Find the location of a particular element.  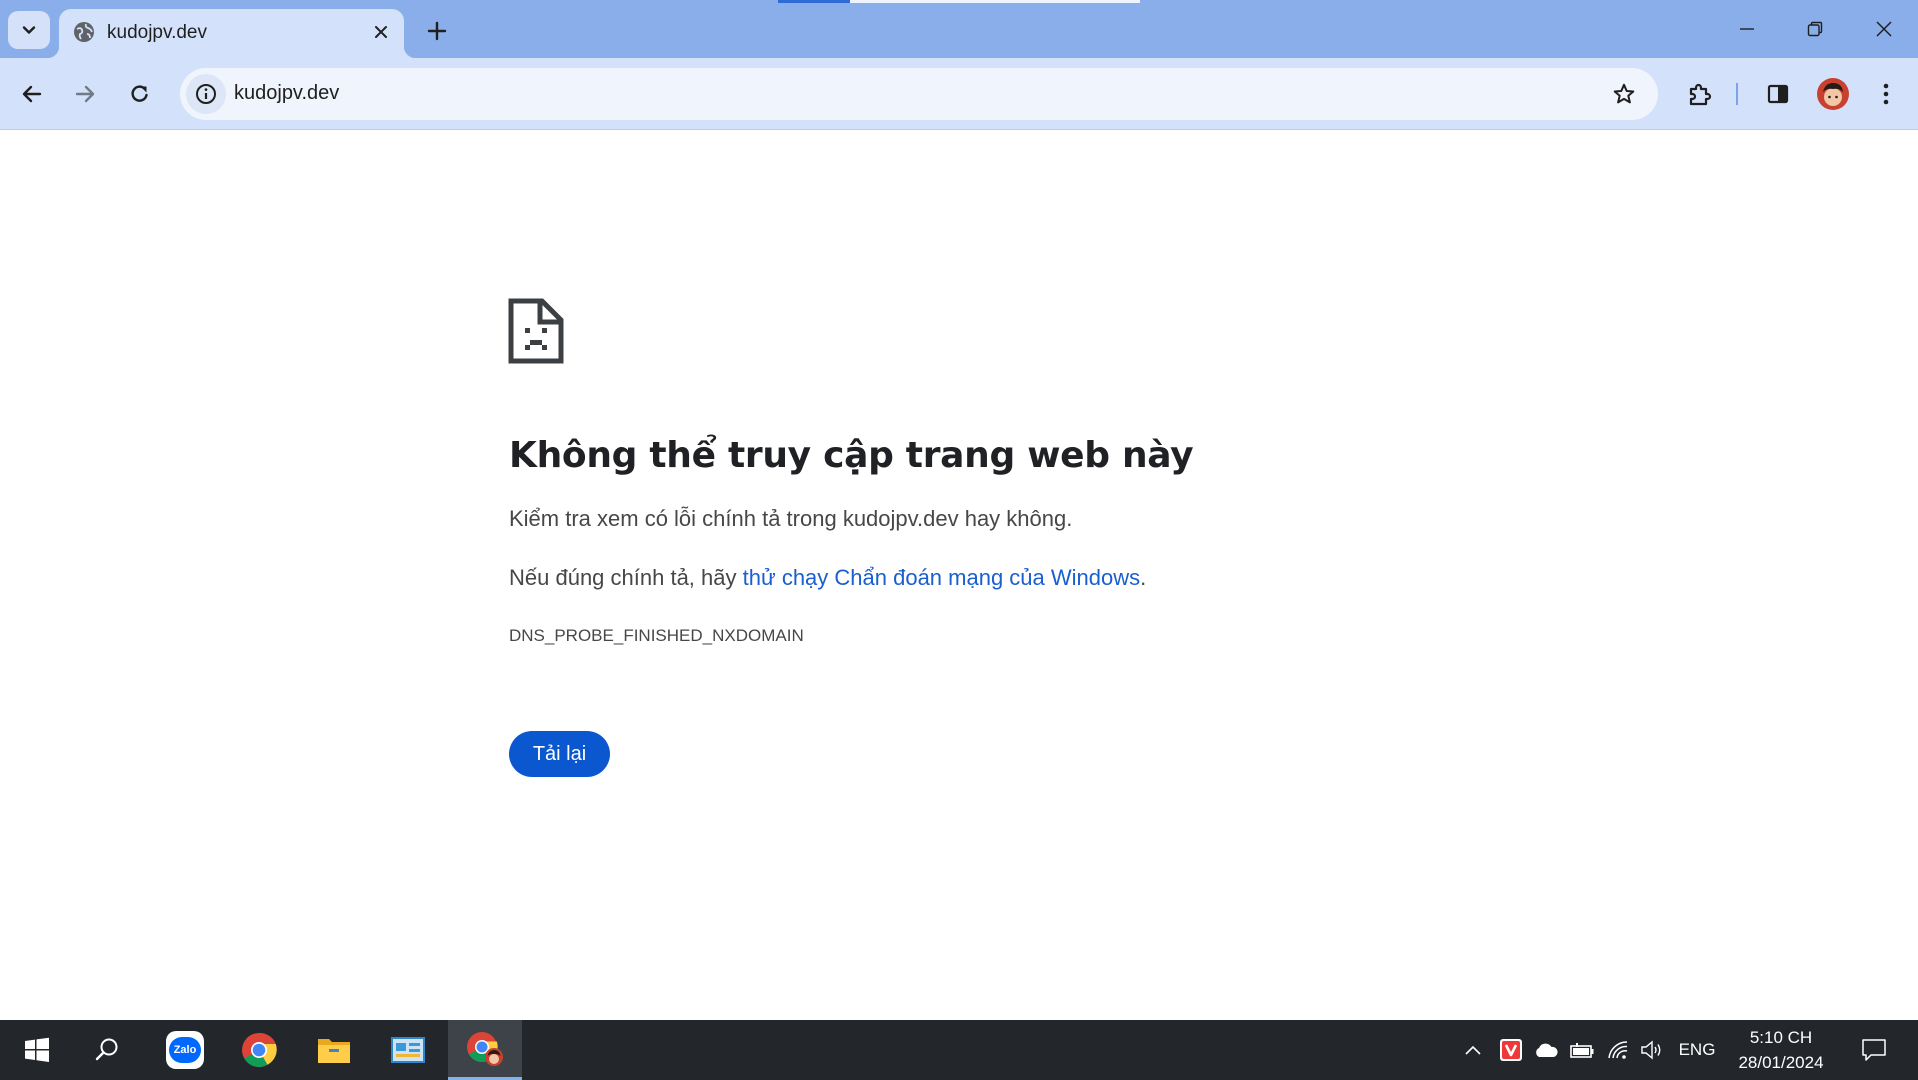

tray-vivaldi is located at coordinates (1511, 1050).